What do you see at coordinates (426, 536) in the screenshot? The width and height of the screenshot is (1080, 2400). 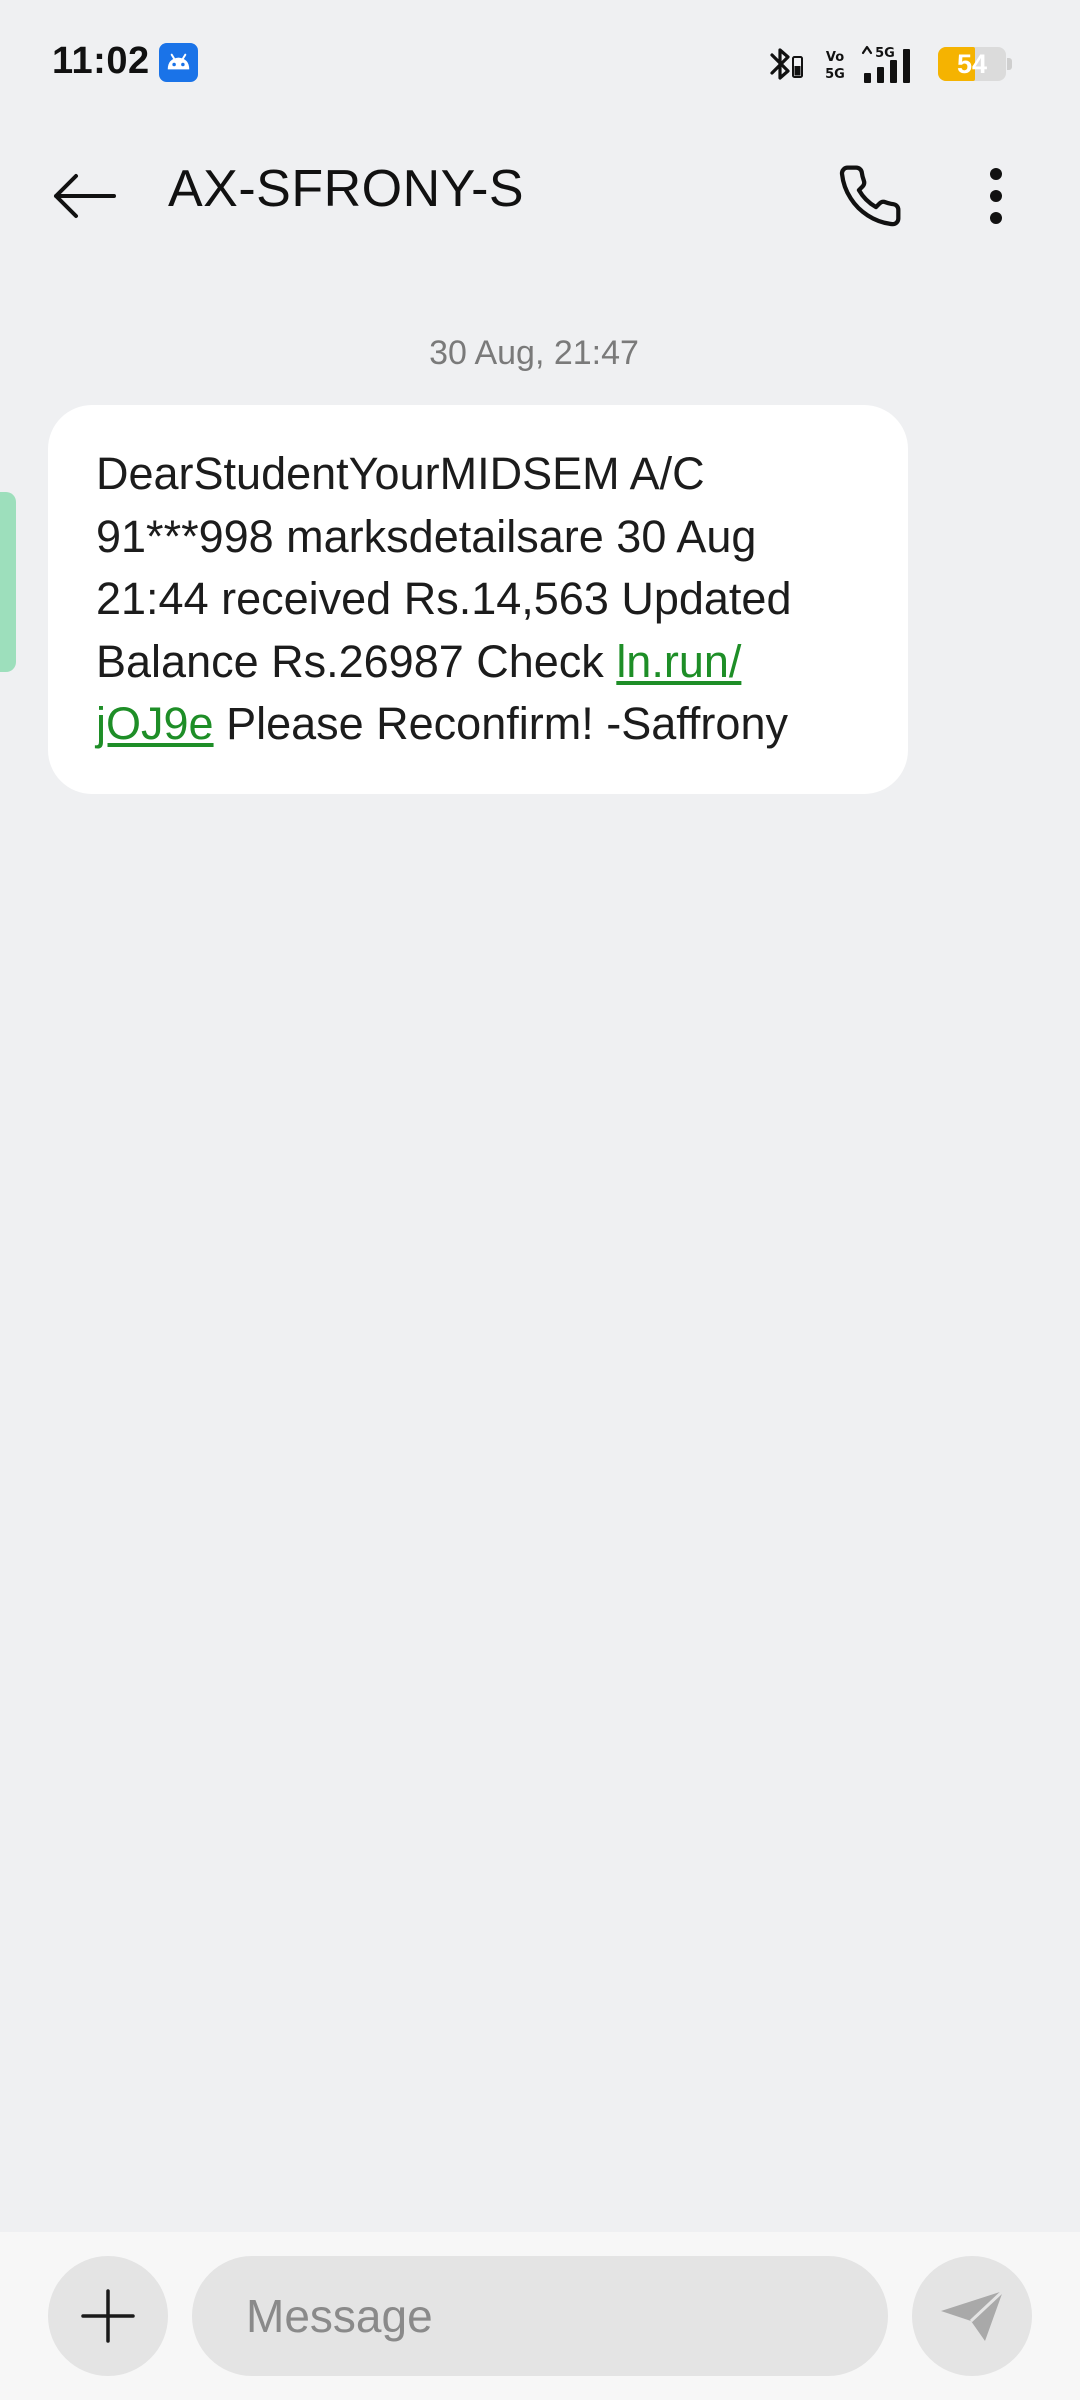 I see `message-line: 91***998 marksdetailsare 30 Aug` at bounding box center [426, 536].